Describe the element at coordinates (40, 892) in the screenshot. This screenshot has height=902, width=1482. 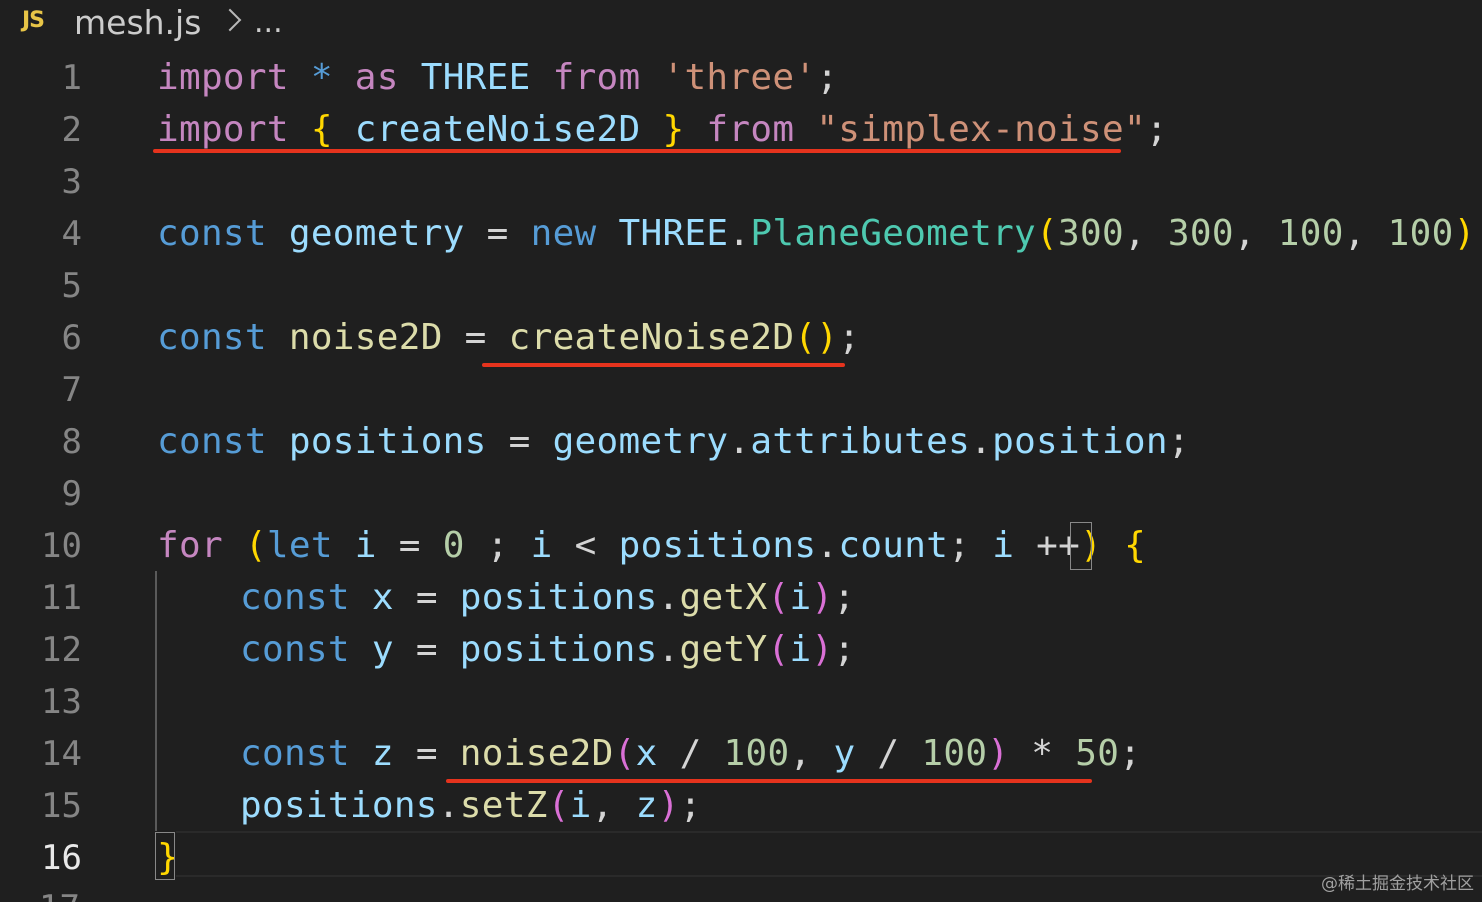
I see `line-number: 17` at that location.